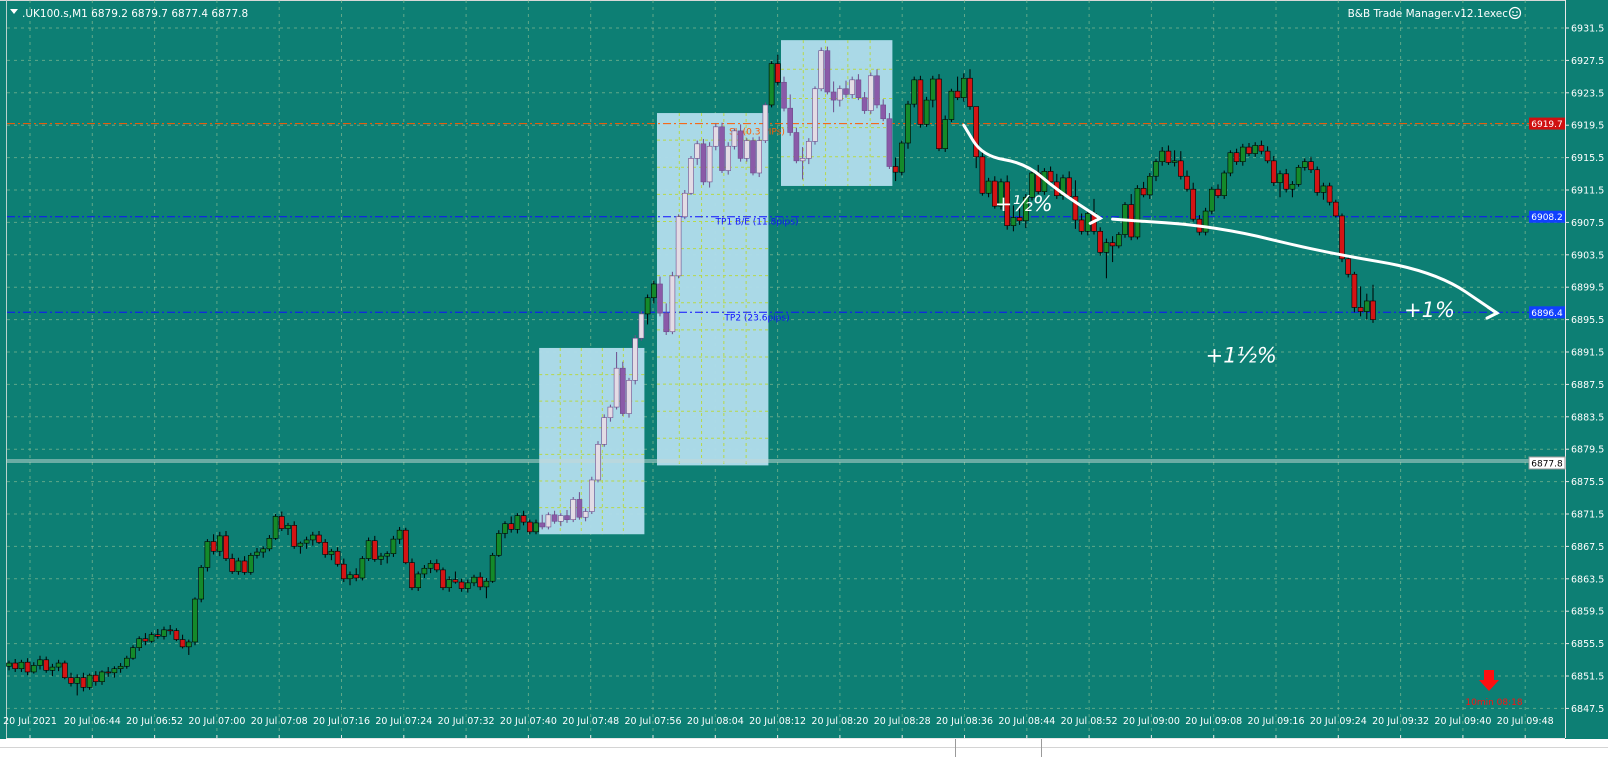 This screenshot has width=1608, height=761. What do you see at coordinates (756, 318) in the screenshot?
I see `level-label-tp2: TP2 (23.6pips)` at bounding box center [756, 318].